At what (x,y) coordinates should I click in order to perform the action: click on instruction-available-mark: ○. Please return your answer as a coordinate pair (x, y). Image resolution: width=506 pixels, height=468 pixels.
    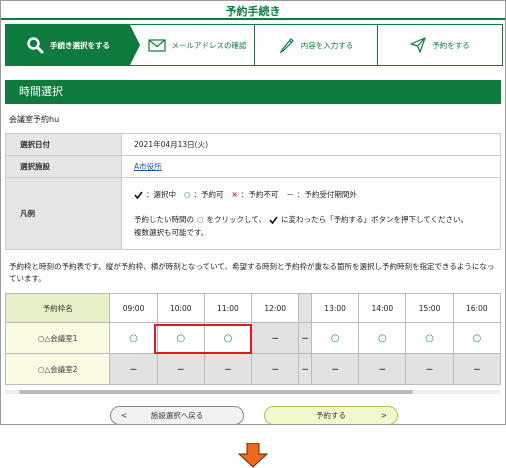
    Looking at the image, I should click on (200, 219).